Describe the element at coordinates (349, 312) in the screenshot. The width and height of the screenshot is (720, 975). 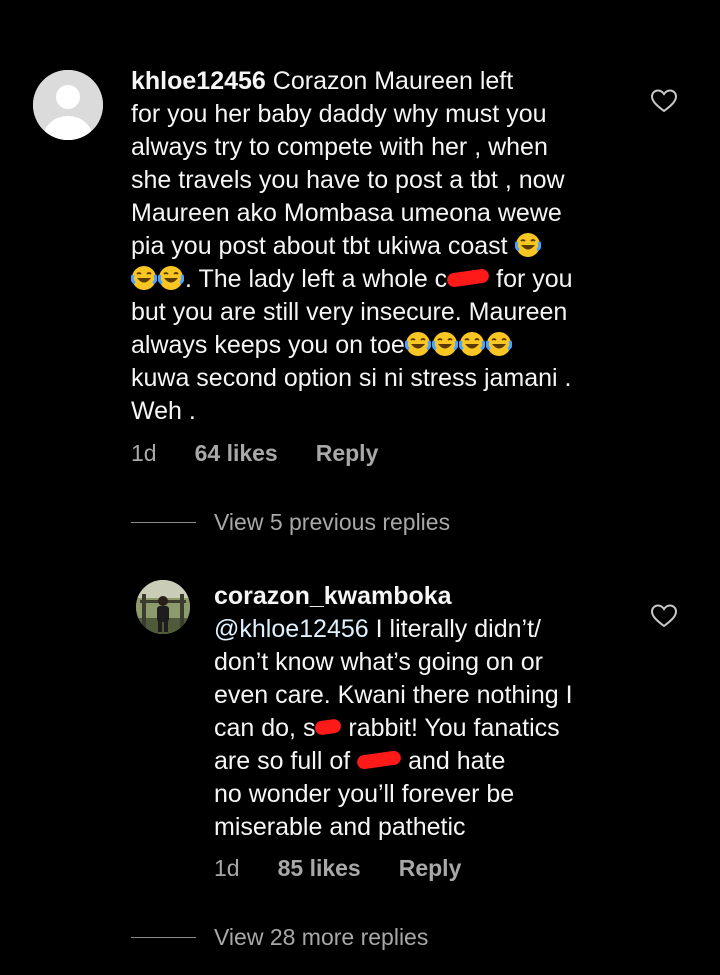
I see `comment-text-line: but you are still very insecure. Maureen` at that location.